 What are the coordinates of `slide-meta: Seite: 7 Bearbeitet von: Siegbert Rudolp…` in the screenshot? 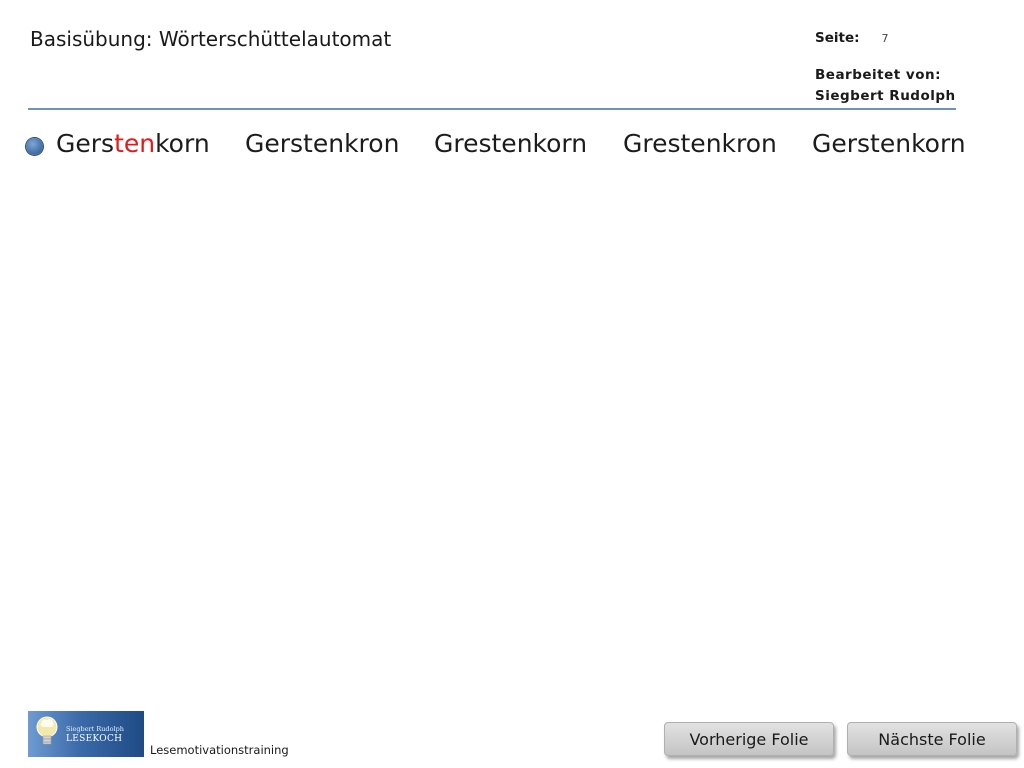 It's located at (885, 67).